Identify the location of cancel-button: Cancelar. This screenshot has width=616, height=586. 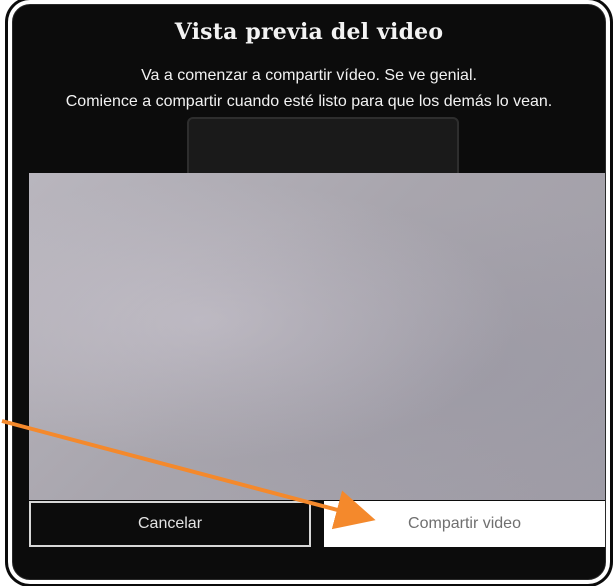
(170, 524).